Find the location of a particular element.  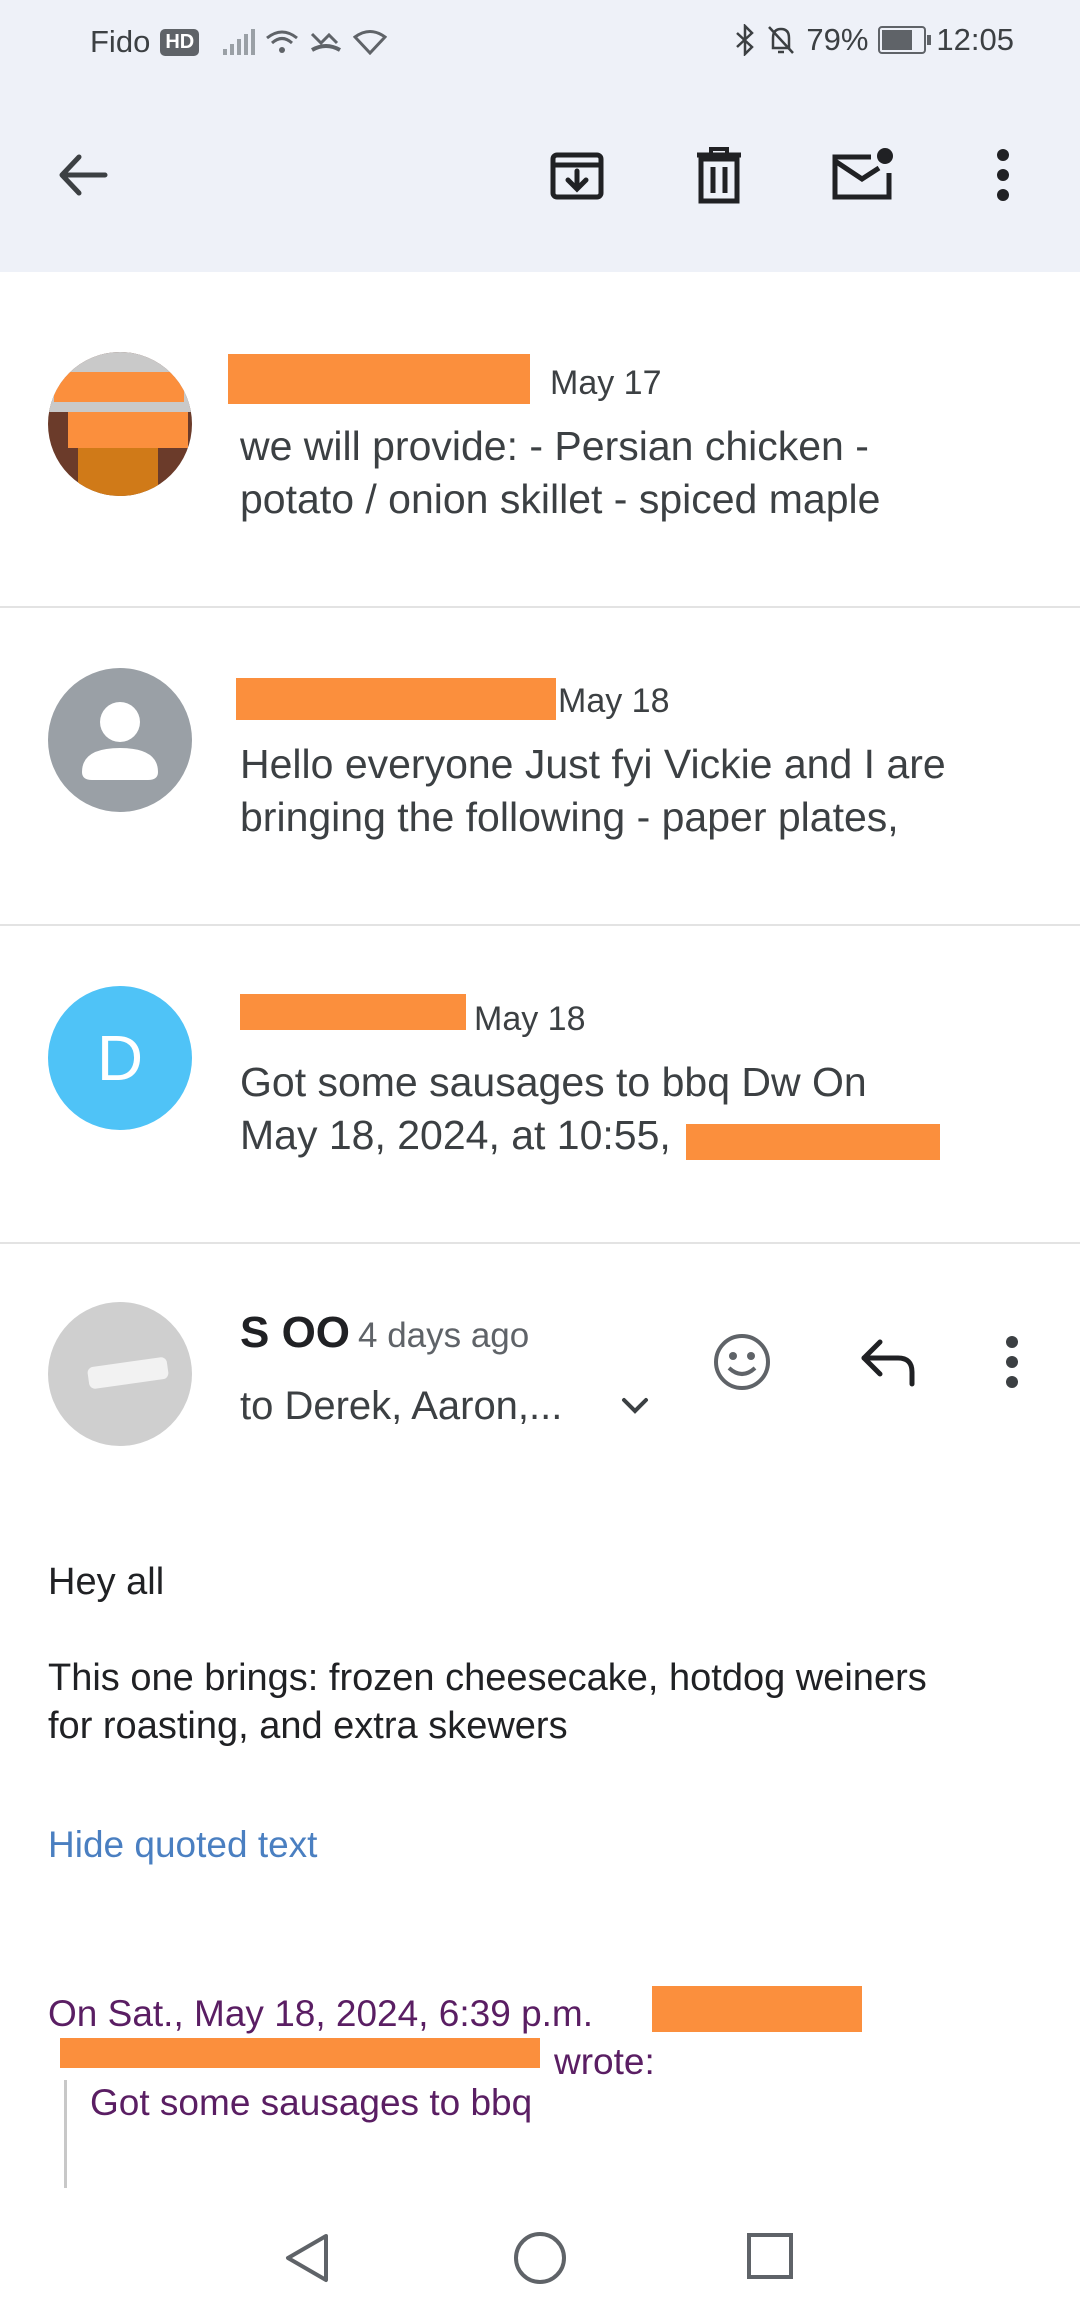

wifi-calling-icon is located at coordinates (282, 41).